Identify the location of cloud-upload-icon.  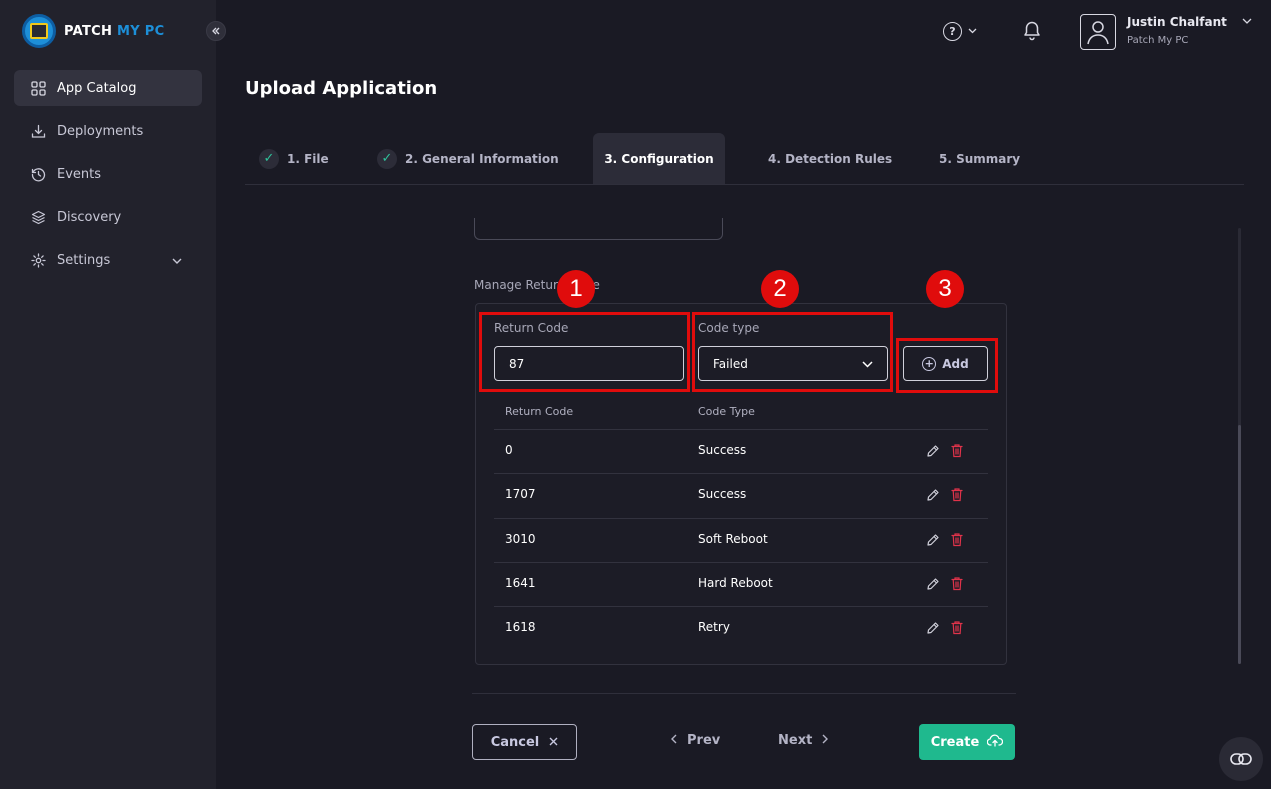
(995, 742).